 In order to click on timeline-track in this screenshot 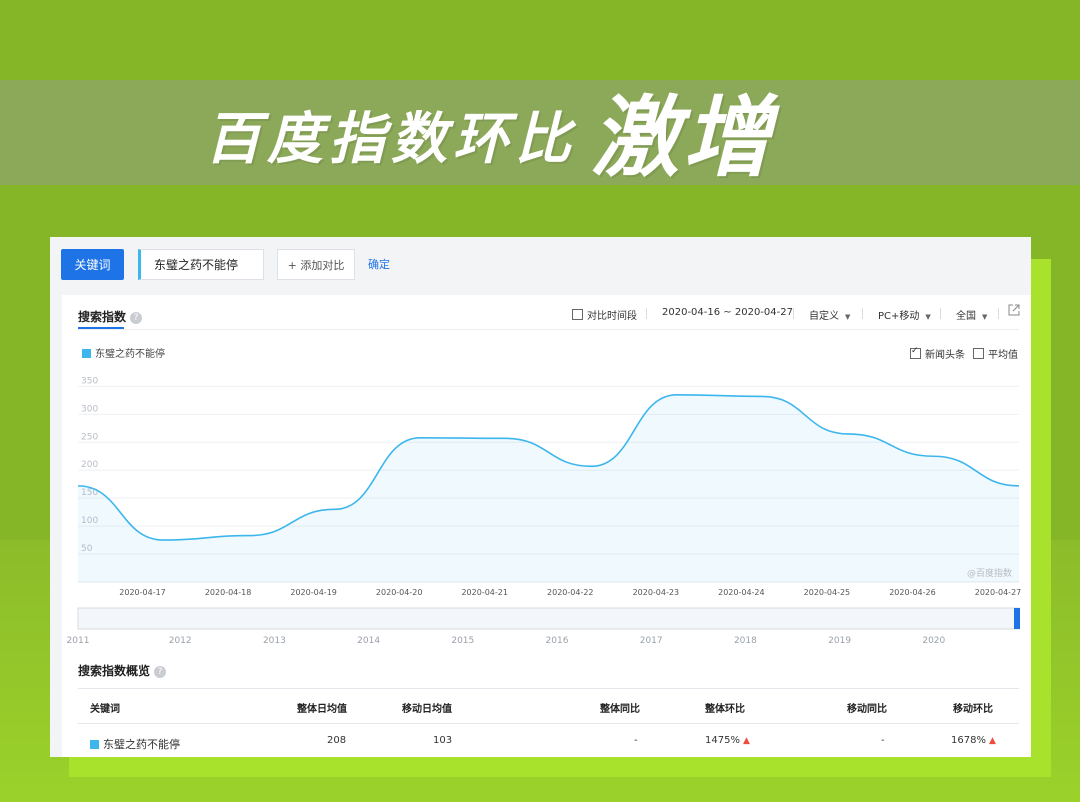, I will do `click(548, 618)`.